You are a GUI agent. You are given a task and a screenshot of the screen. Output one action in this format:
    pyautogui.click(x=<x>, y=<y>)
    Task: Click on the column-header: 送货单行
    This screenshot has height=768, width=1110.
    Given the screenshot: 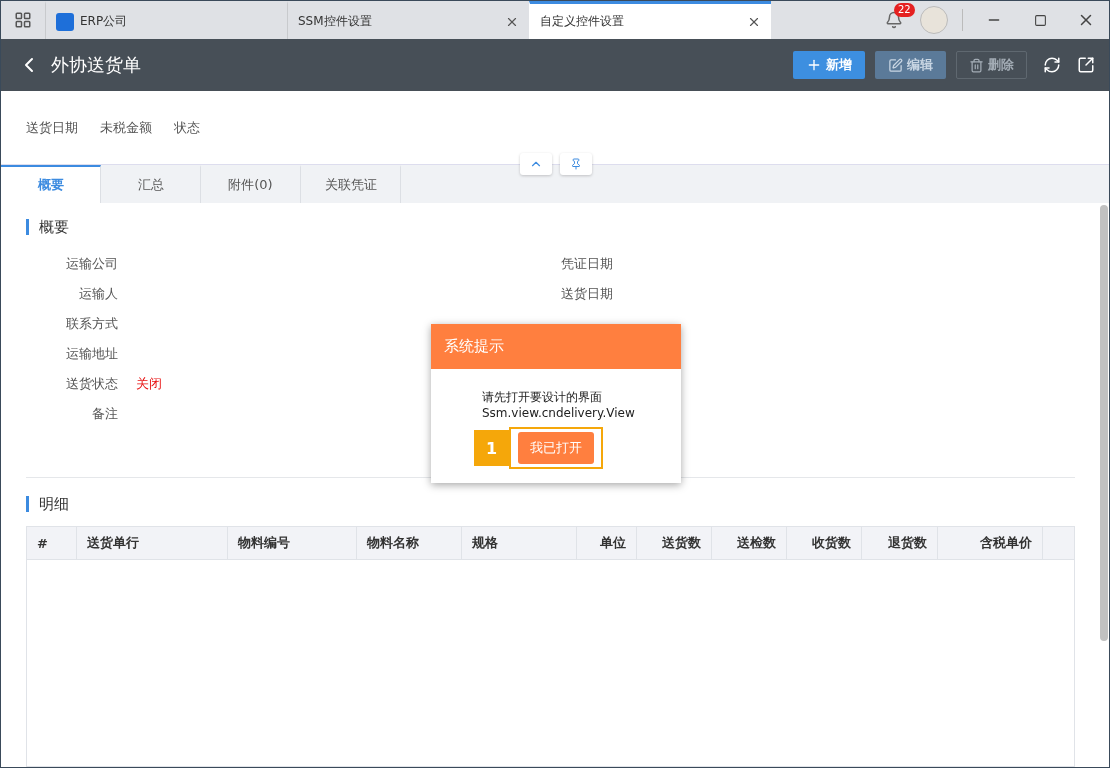 What is the action you would take?
    pyautogui.click(x=152, y=543)
    